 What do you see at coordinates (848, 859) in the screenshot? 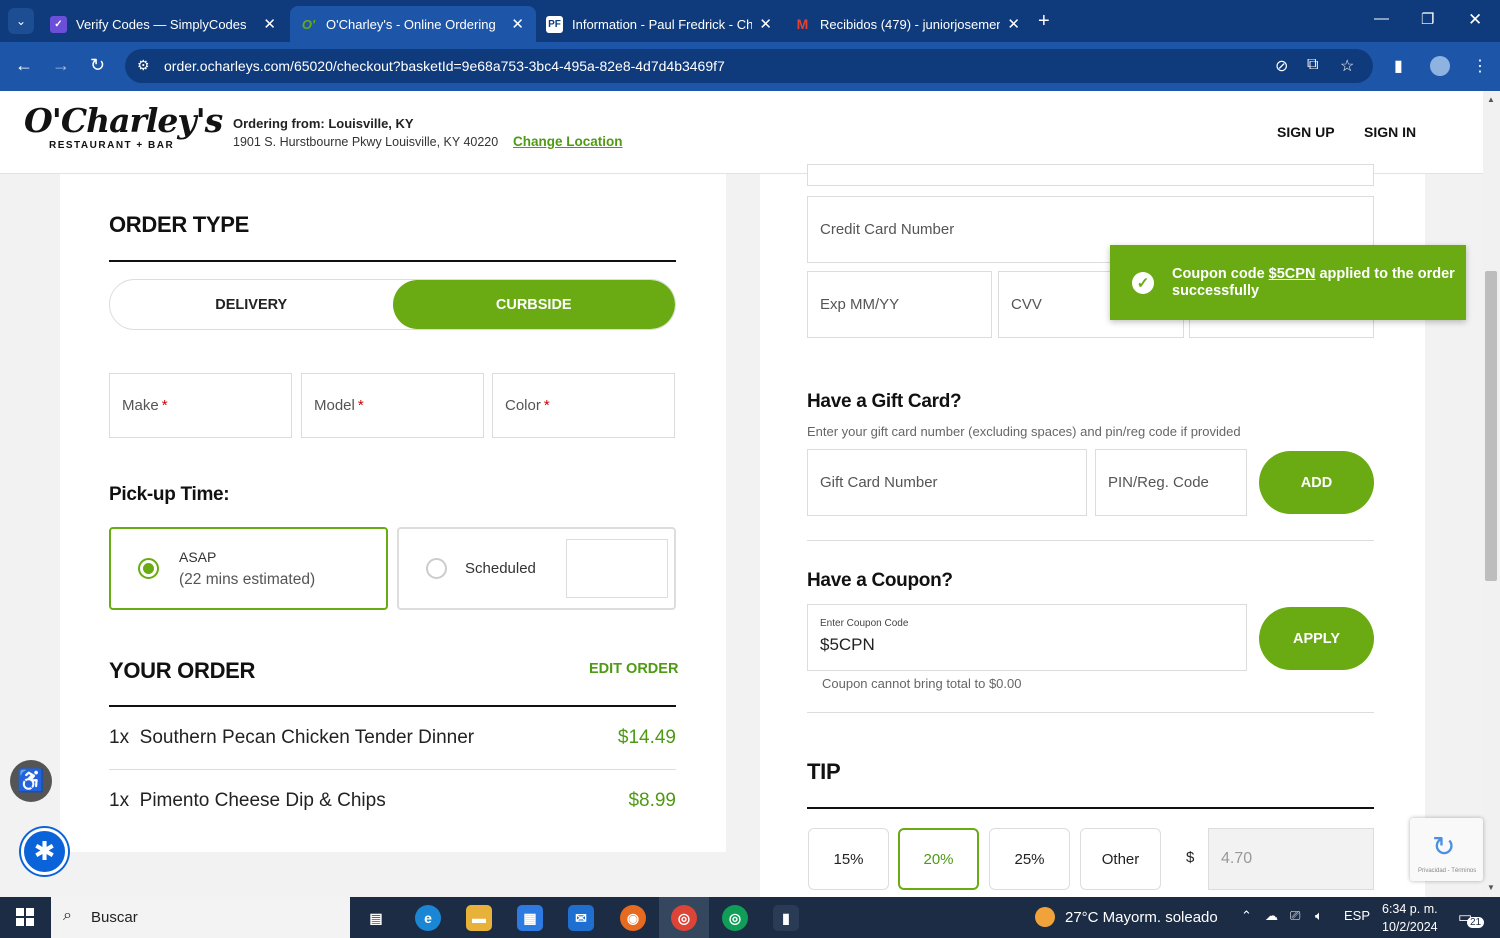
I see `tip-15-button: 15%` at bounding box center [848, 859].